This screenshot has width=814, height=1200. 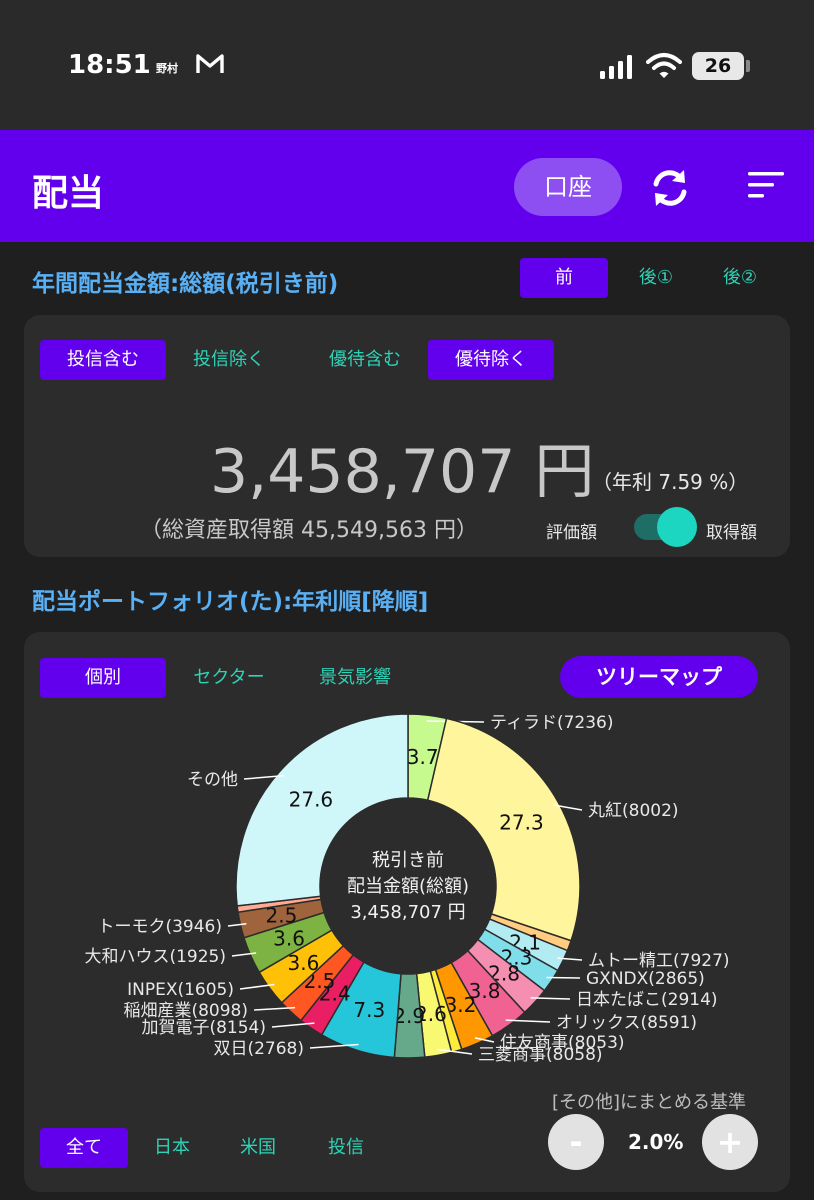 I want to click on slice-name-label: 双日(2768), so click(x=258, y=1049).